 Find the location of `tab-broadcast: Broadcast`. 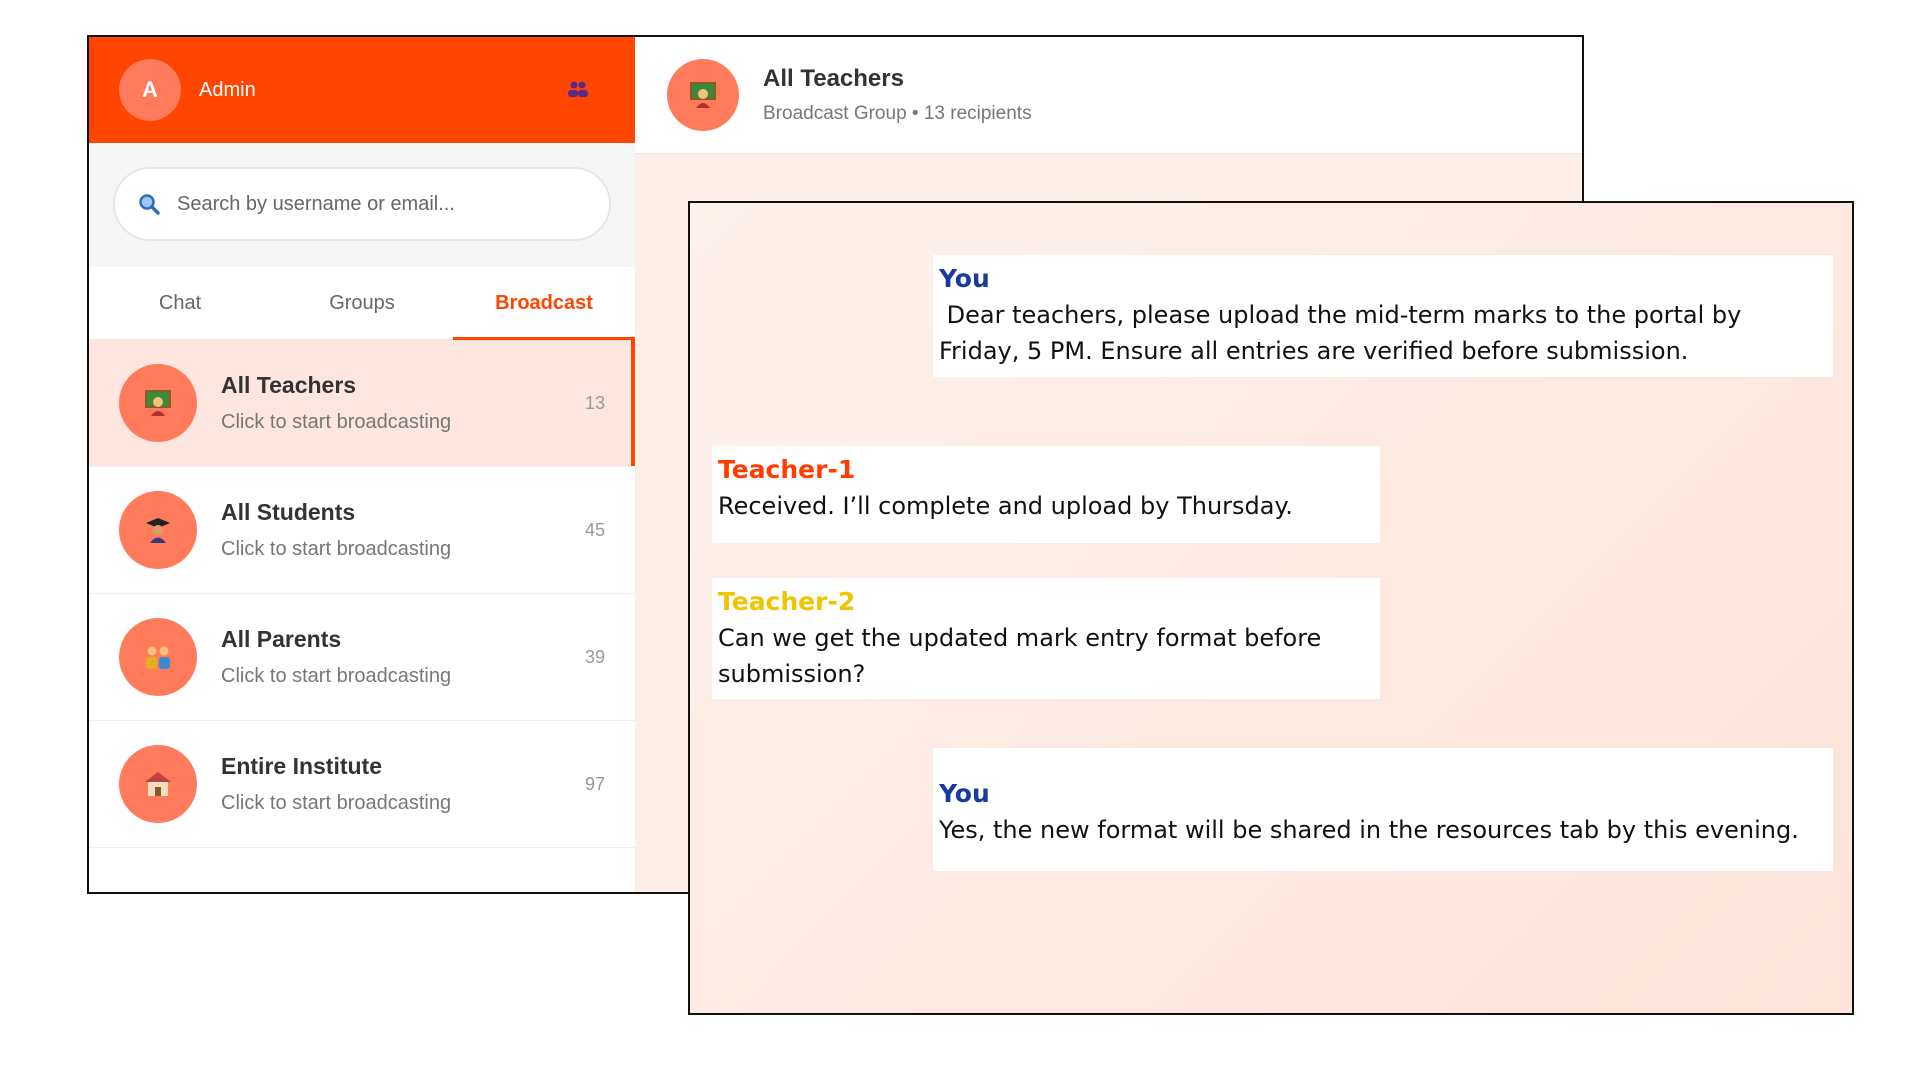

tab-broadcast: Broadcast is located at coordinates (544, 303).